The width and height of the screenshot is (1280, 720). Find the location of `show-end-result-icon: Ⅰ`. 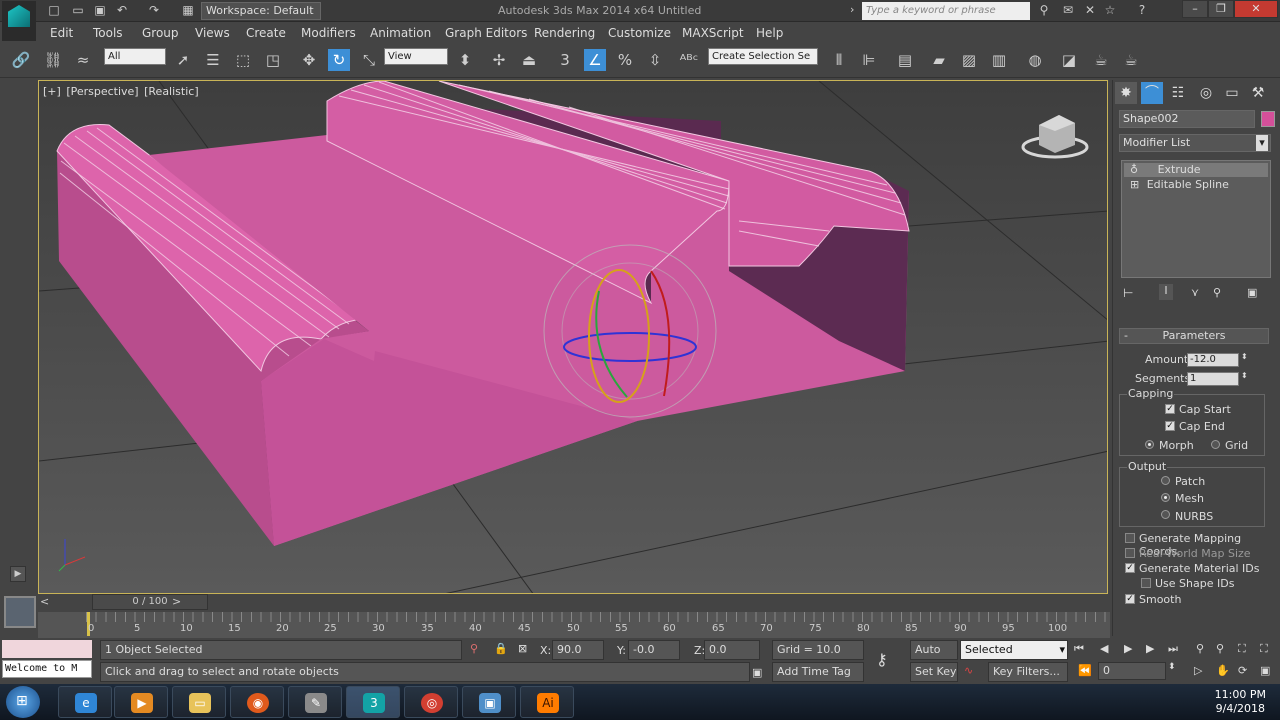

show-end-result-icon: Ⅰ is located at coordinates (1166, 292).